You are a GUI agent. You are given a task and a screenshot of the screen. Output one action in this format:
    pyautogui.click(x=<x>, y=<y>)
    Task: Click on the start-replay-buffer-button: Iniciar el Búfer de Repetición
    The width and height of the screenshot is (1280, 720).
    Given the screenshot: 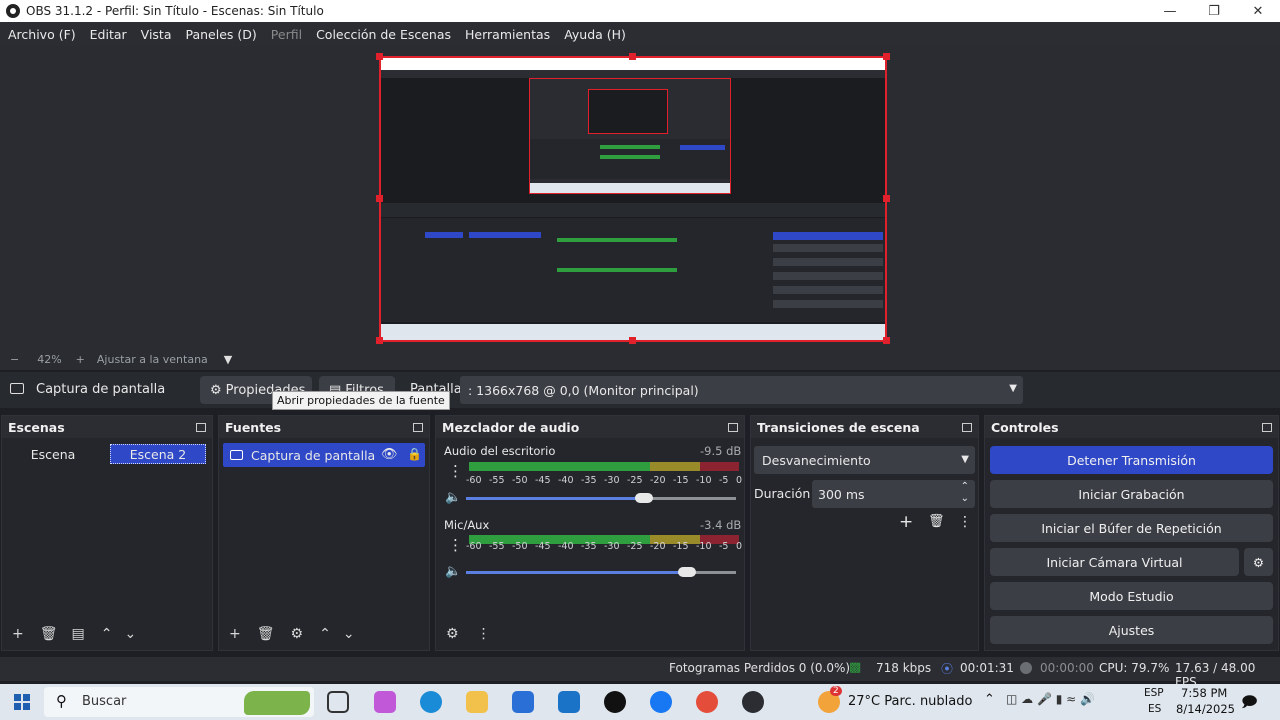 What is the action you would take?
    pyautogui.click(x=1131, y=528)
    